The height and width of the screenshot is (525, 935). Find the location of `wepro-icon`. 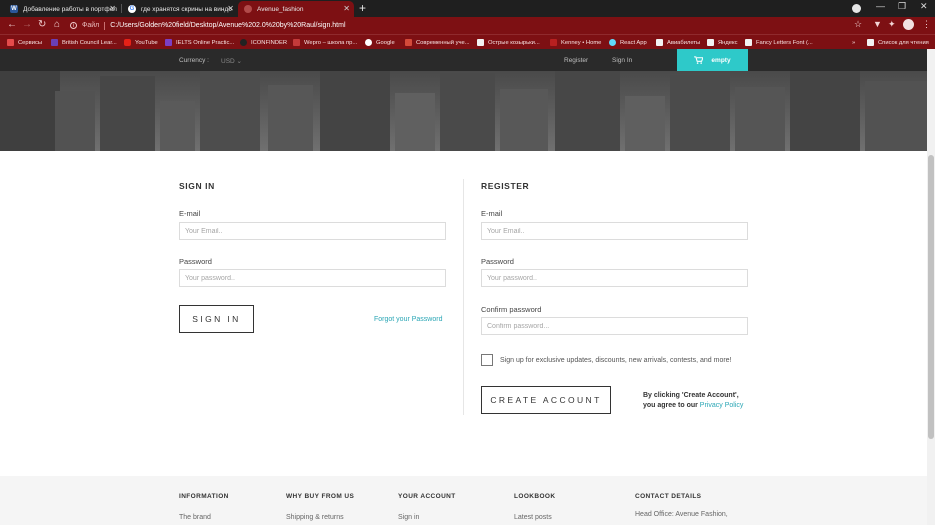

wepro-icon is located at coordinates (296, 42).